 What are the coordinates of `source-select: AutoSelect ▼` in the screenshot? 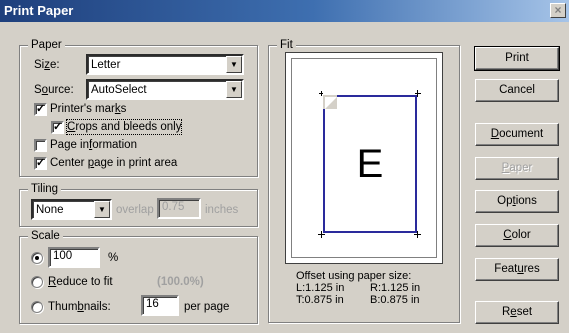 It's located at (165, 89).